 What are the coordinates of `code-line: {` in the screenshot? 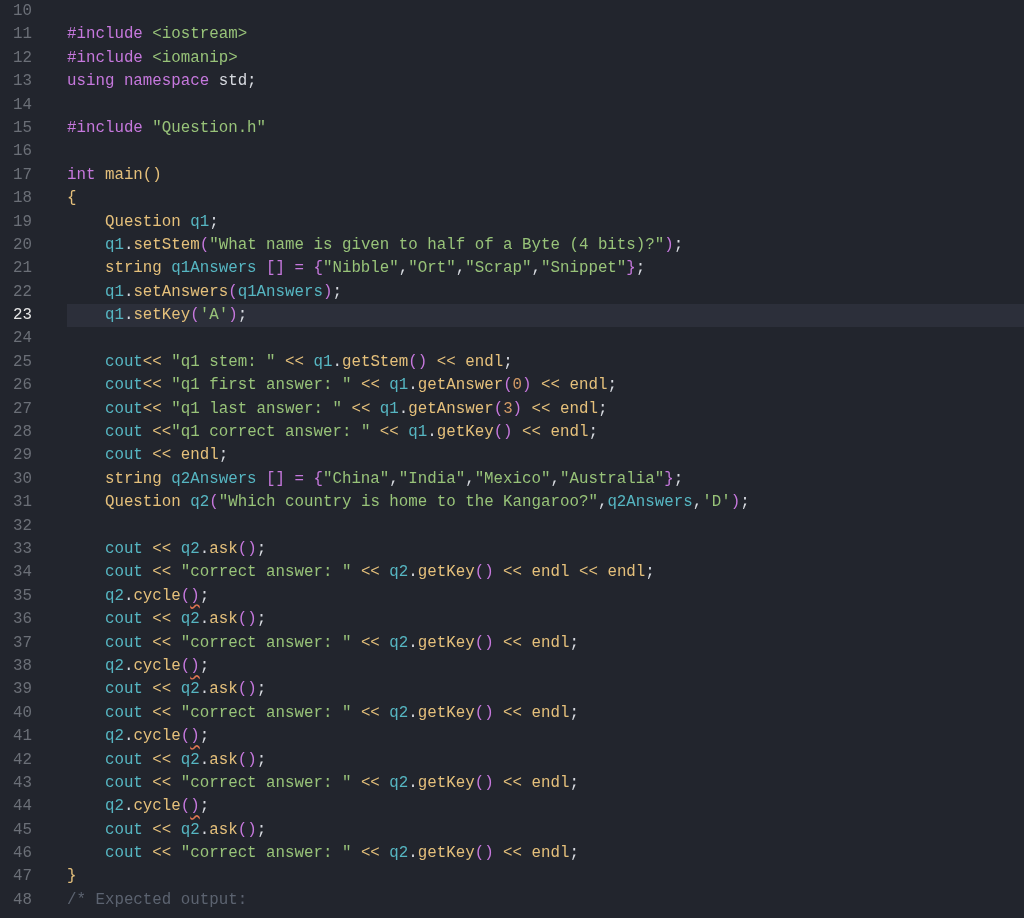 It's located at (72, 199).